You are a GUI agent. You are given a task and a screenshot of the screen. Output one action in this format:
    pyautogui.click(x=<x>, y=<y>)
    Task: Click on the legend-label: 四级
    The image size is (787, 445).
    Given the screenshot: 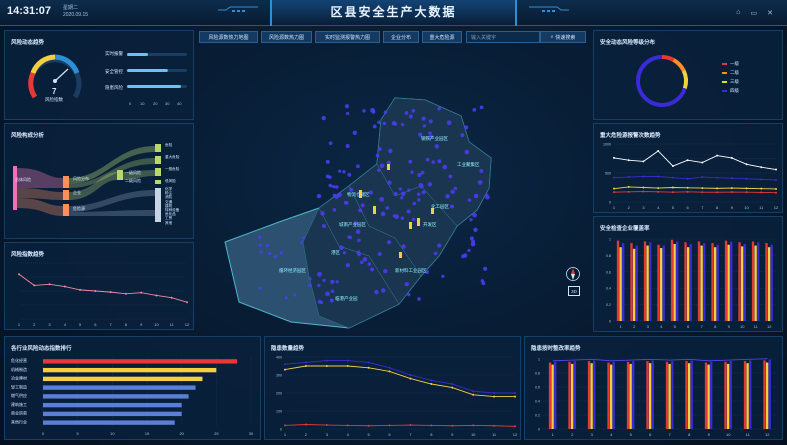 What is the action you would take?
    pyautogui.click(x=734, y=90)
    